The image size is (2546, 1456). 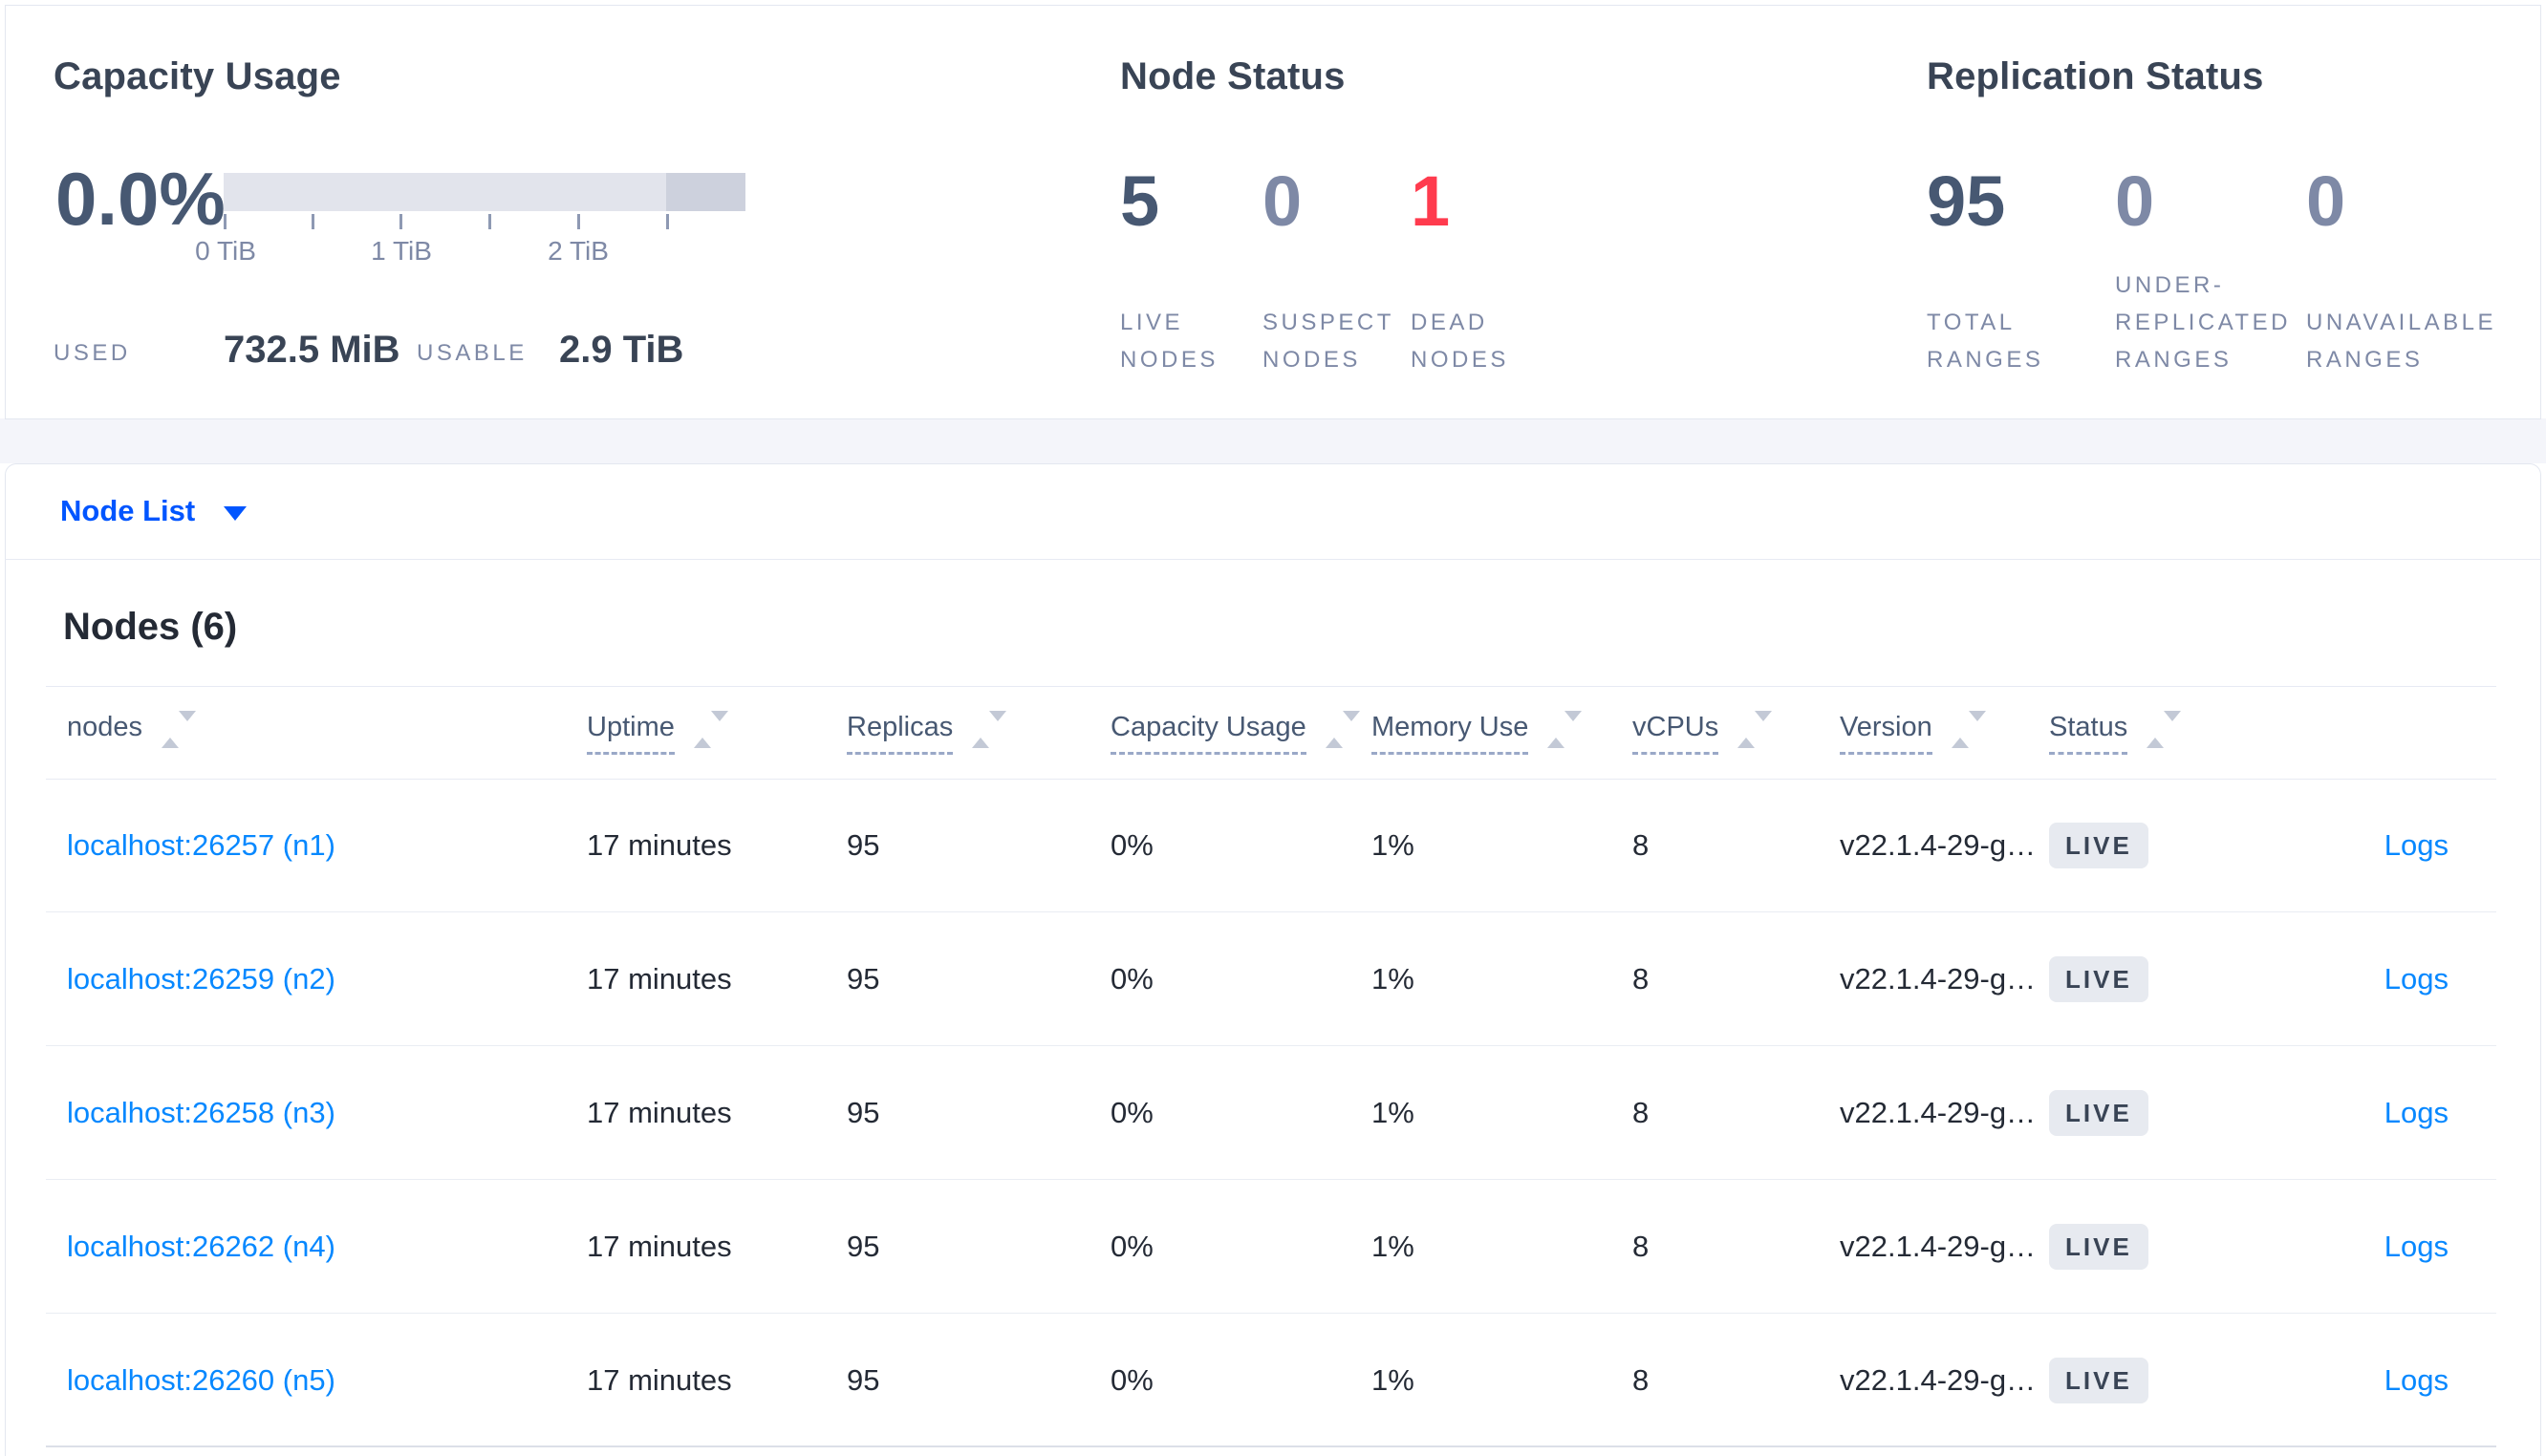 I want to click on column-header-status: Status, so click(x=2115, y=733).